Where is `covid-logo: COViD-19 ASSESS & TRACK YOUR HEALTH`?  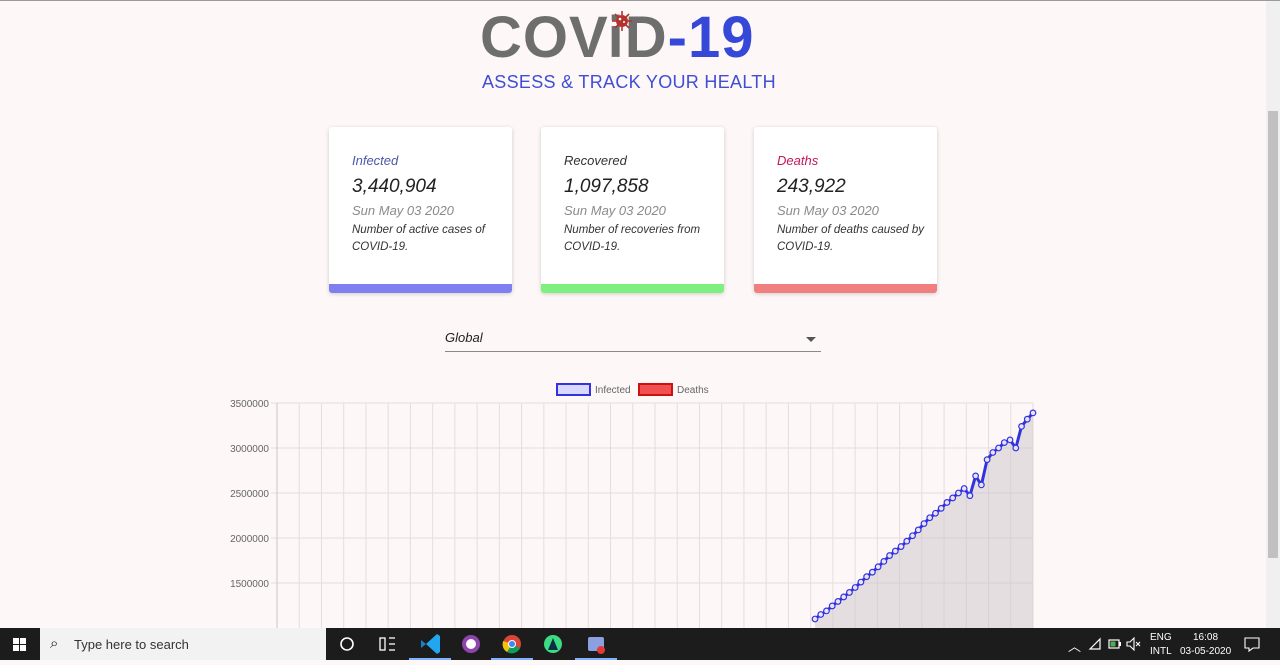 covid-logo: COViD-19 ASSESS & TRACK YOUR HEALTH is located at coordinates (635, 51).